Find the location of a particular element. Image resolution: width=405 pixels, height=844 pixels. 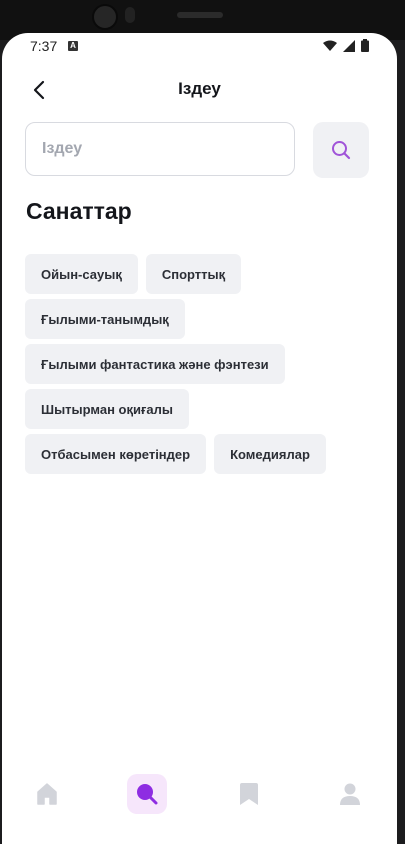

category-chip-sports: Спорттық is located at coordinates (193, 274).